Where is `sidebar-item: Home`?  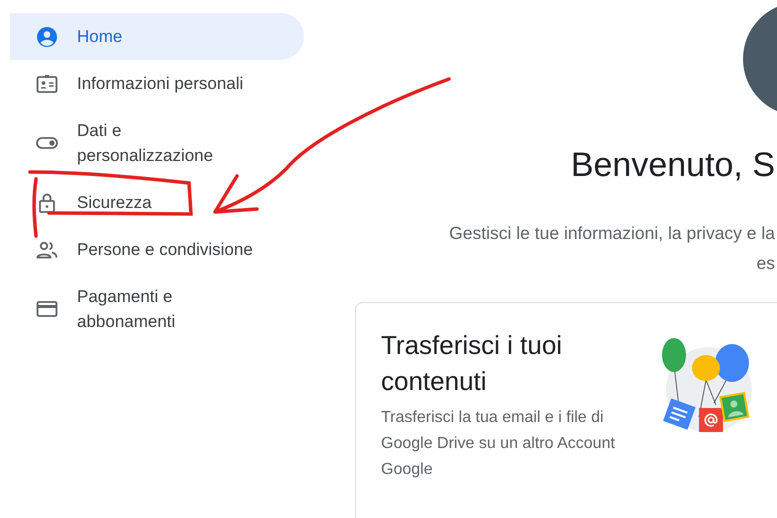
sidebar-item: Home is located at coordinates (157, 36).